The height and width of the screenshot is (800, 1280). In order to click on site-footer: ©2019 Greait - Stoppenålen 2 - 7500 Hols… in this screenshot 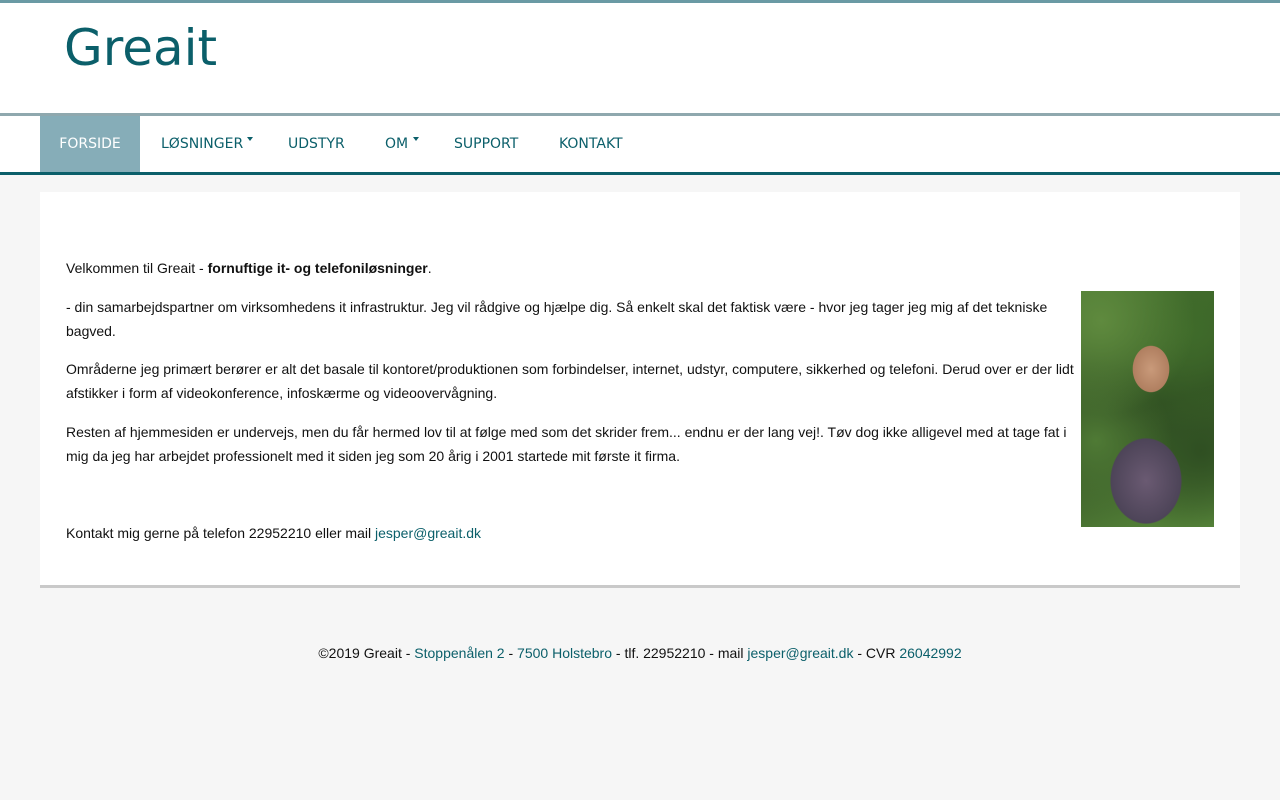, I will do `click(640, 653)`.